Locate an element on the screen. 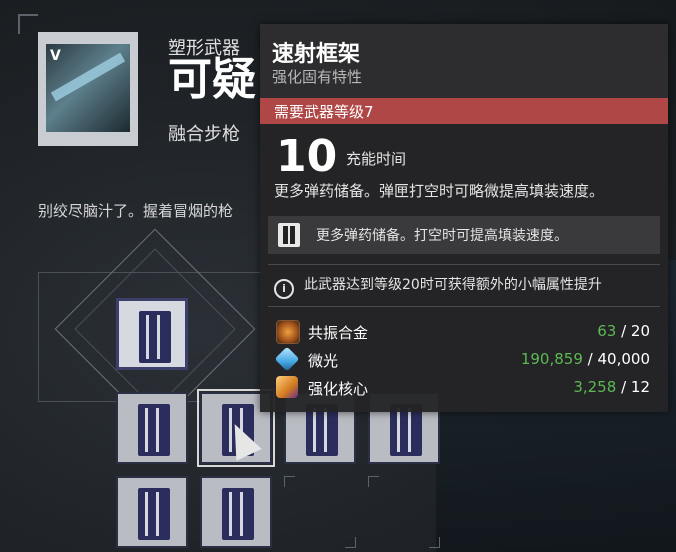  material-name: 微光 is located at coordinates (323, 361).